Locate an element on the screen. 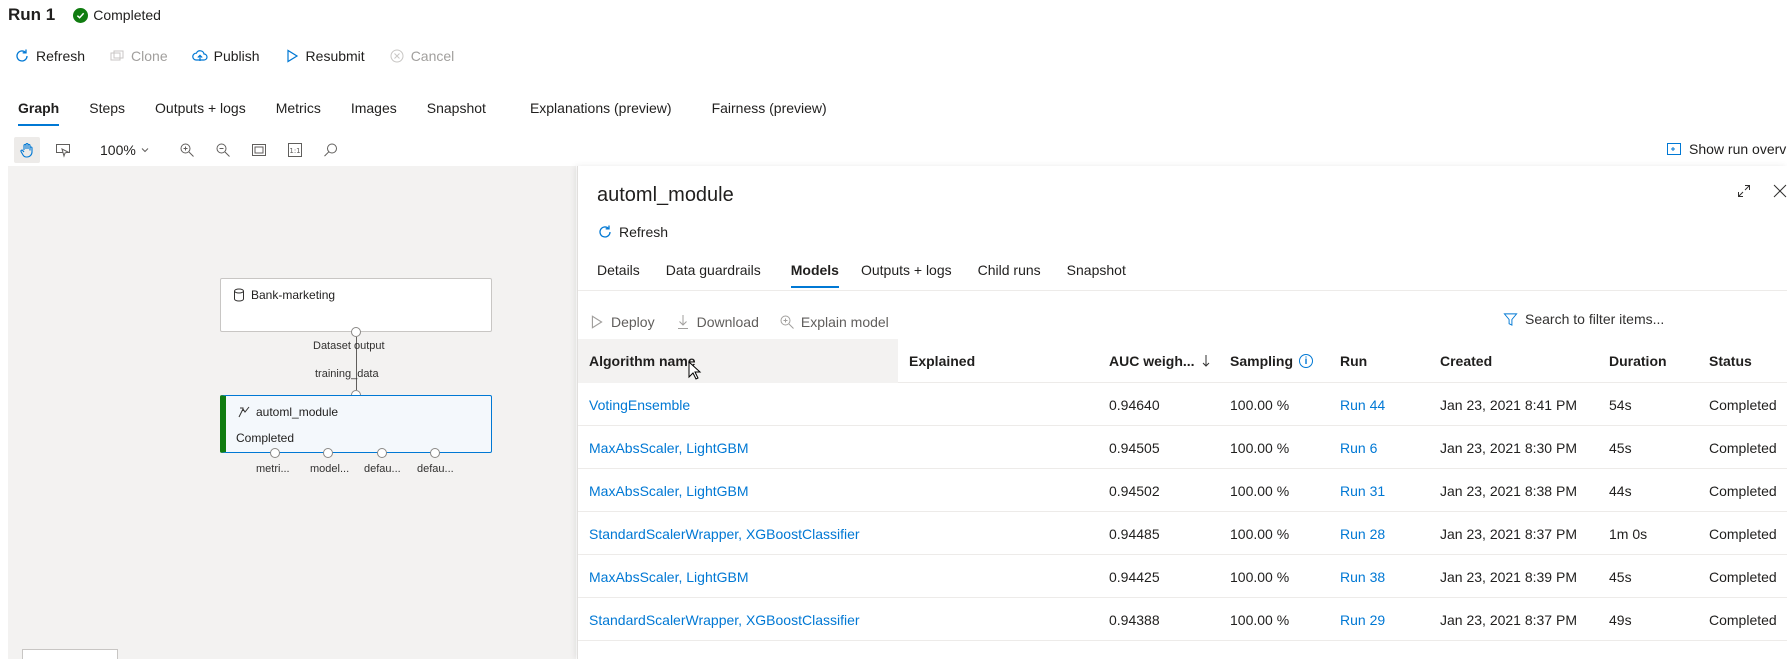 The height and width of the screenshot is (659, 1787). column-header-sampling: Sampling i is located at coordinates (1272, 361).